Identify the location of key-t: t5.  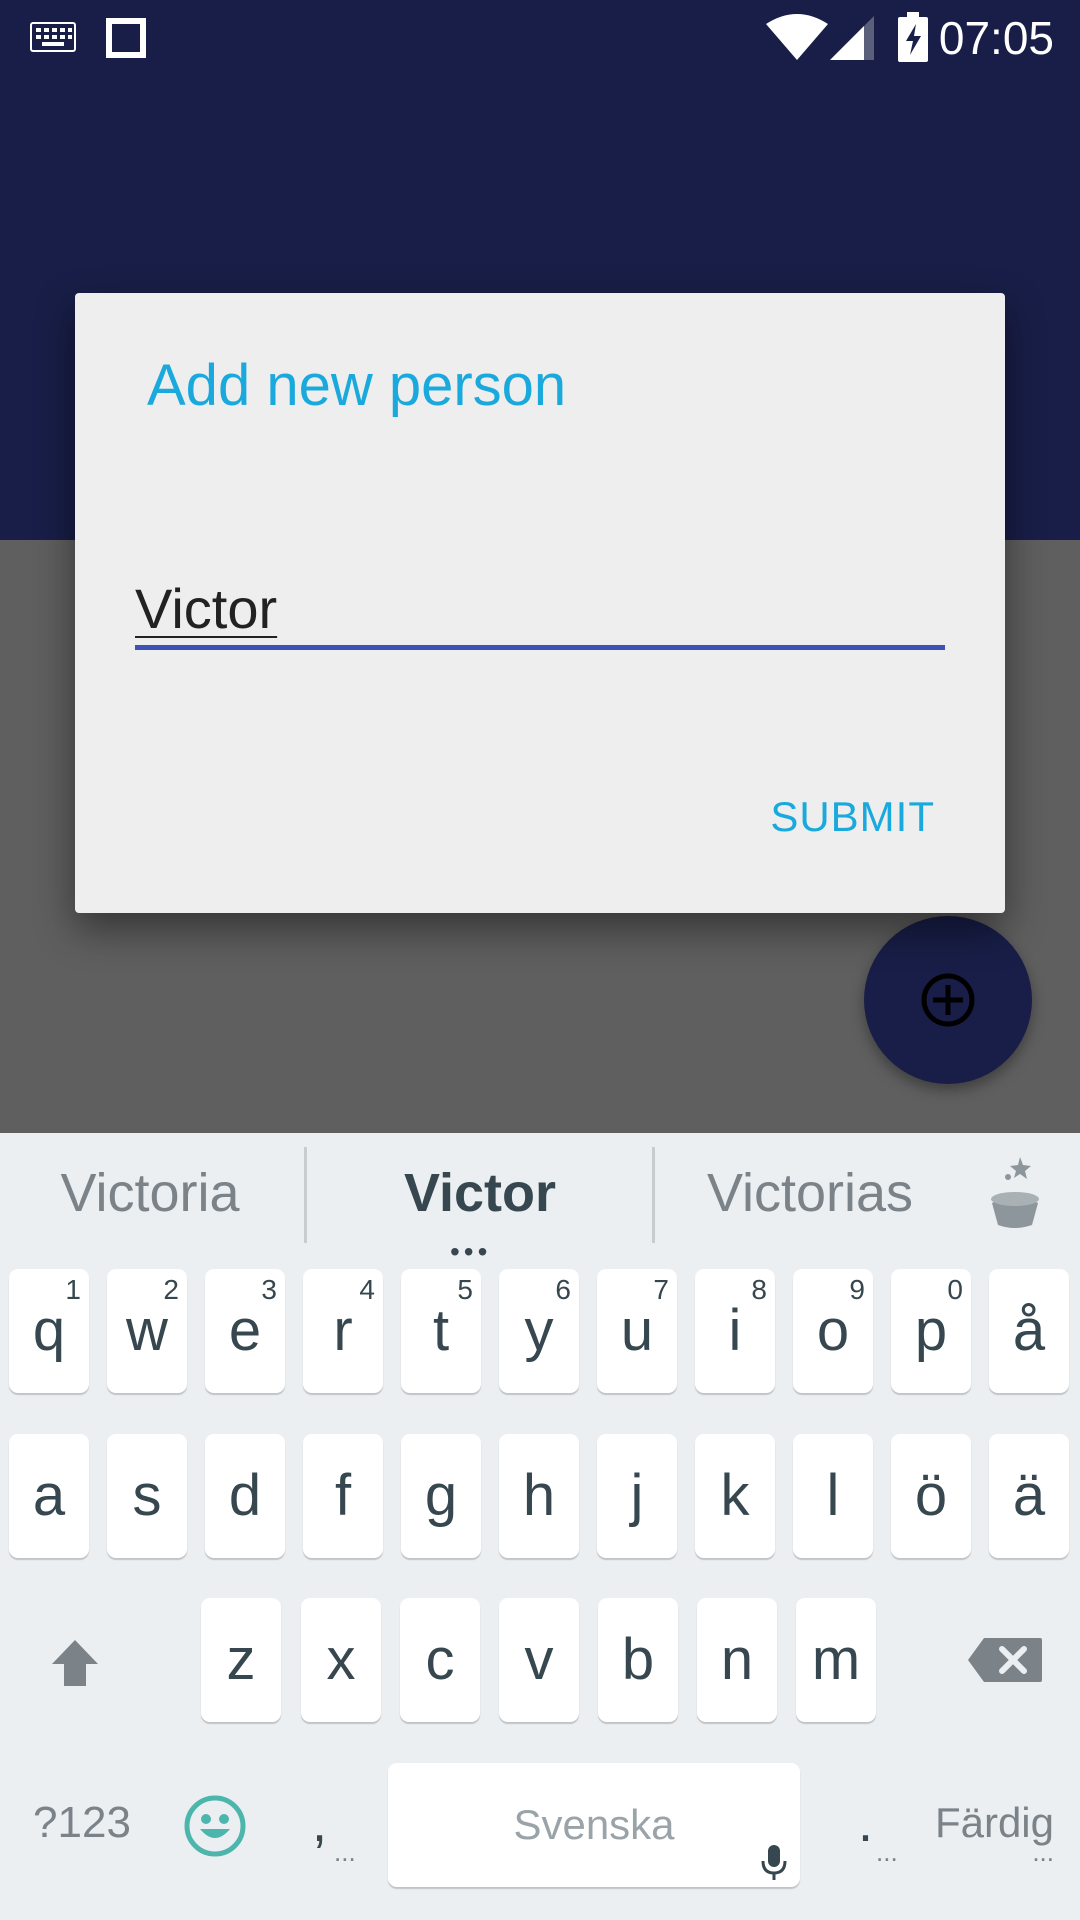
(441, 1331).